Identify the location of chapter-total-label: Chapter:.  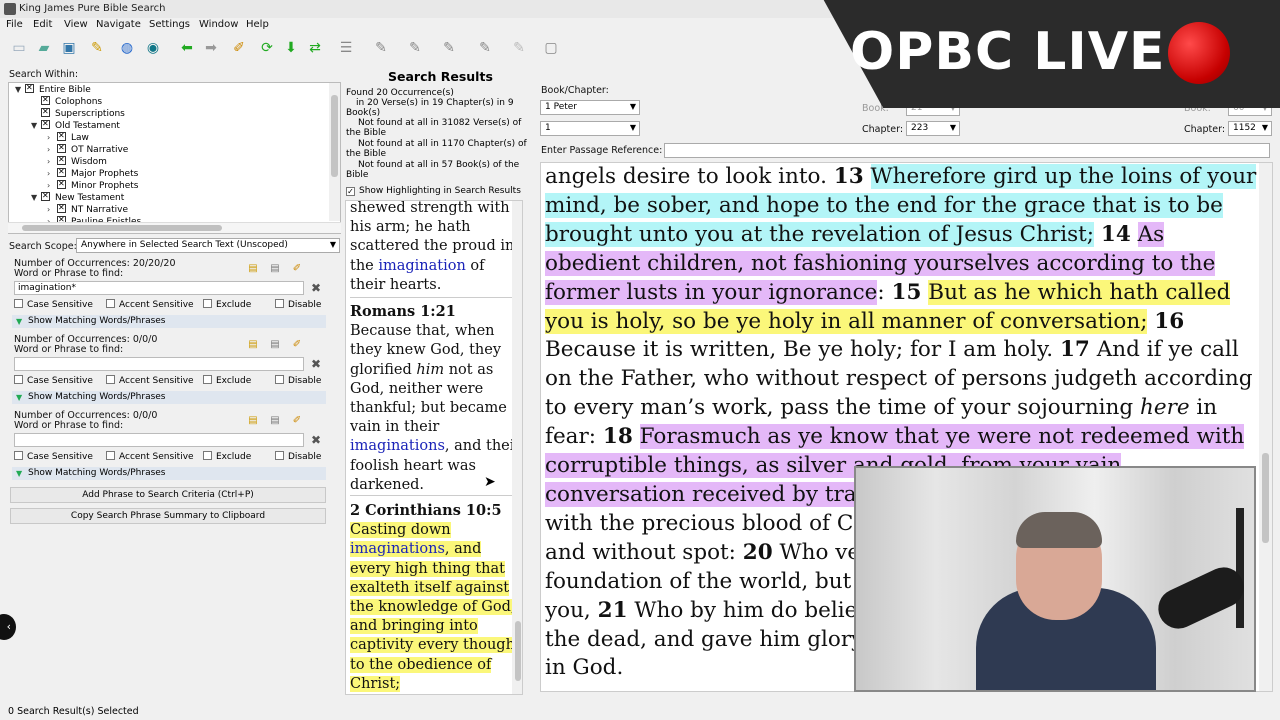
(1205, 129).